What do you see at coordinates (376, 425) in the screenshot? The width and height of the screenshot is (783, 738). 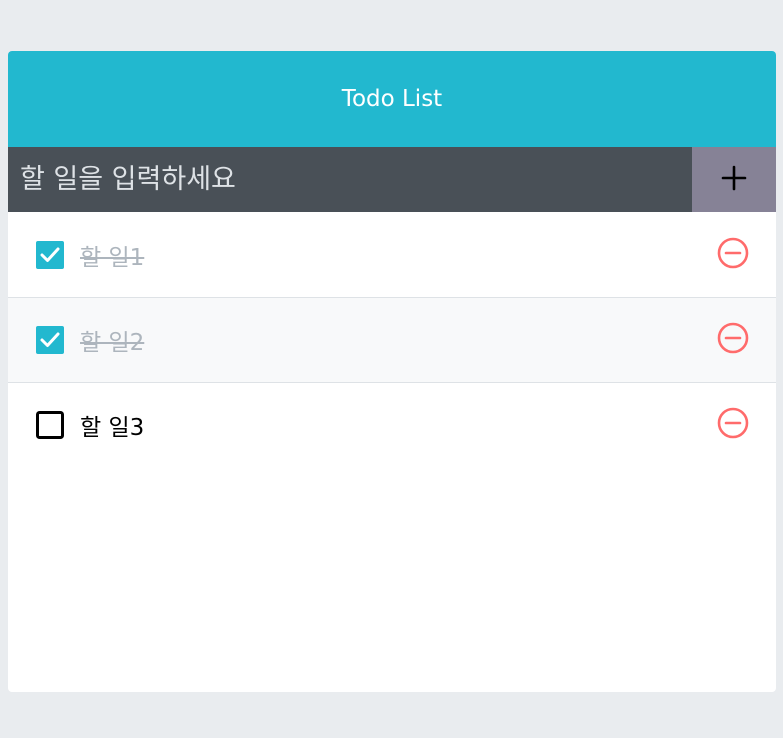 I see `todo-checkbox: 할 일3` at bounding box center [376, 425].